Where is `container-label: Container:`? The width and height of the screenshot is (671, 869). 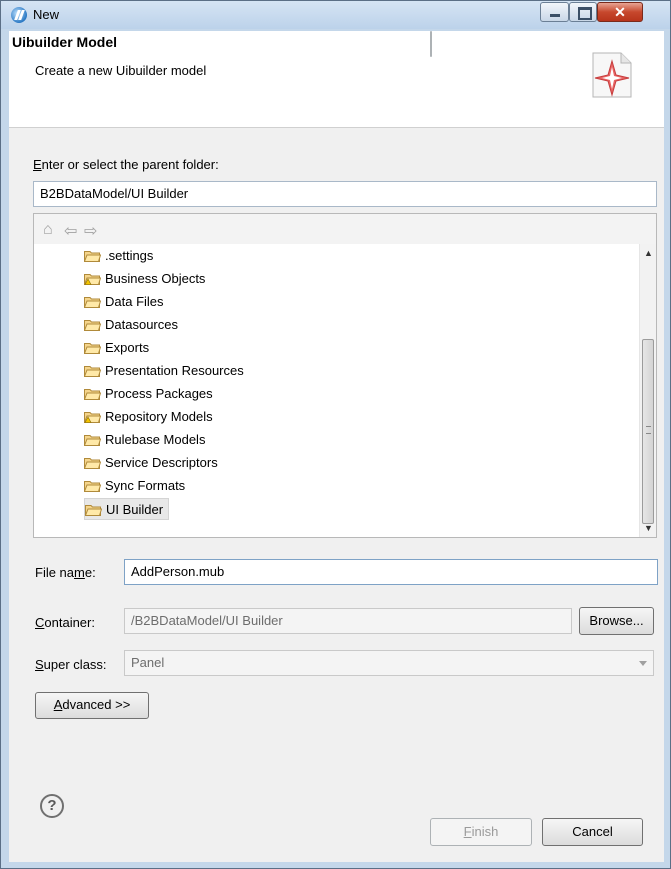
container-label: Container: is located at coordinates (65, 622).